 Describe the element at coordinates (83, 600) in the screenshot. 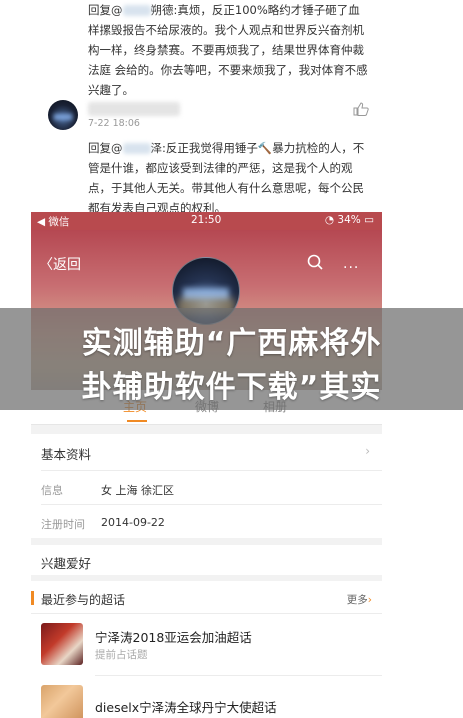

I see `super-topics-title: 最近参与的超话` at that location.